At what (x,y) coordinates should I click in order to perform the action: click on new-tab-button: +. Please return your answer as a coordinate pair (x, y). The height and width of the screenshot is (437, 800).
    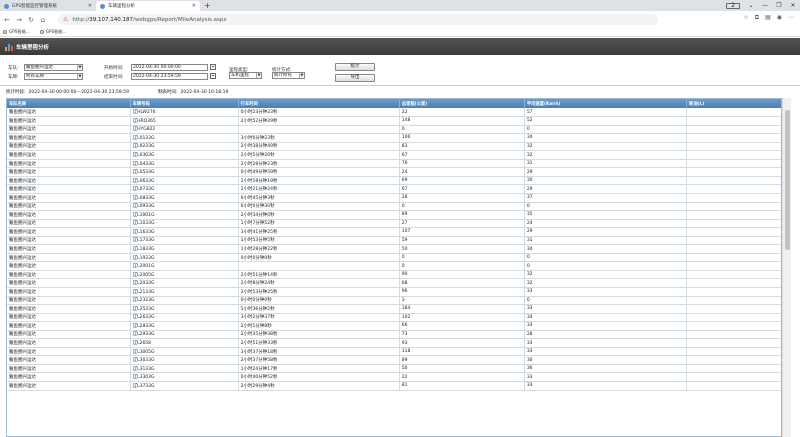
    Looking at the image, I should click on (207, 5).